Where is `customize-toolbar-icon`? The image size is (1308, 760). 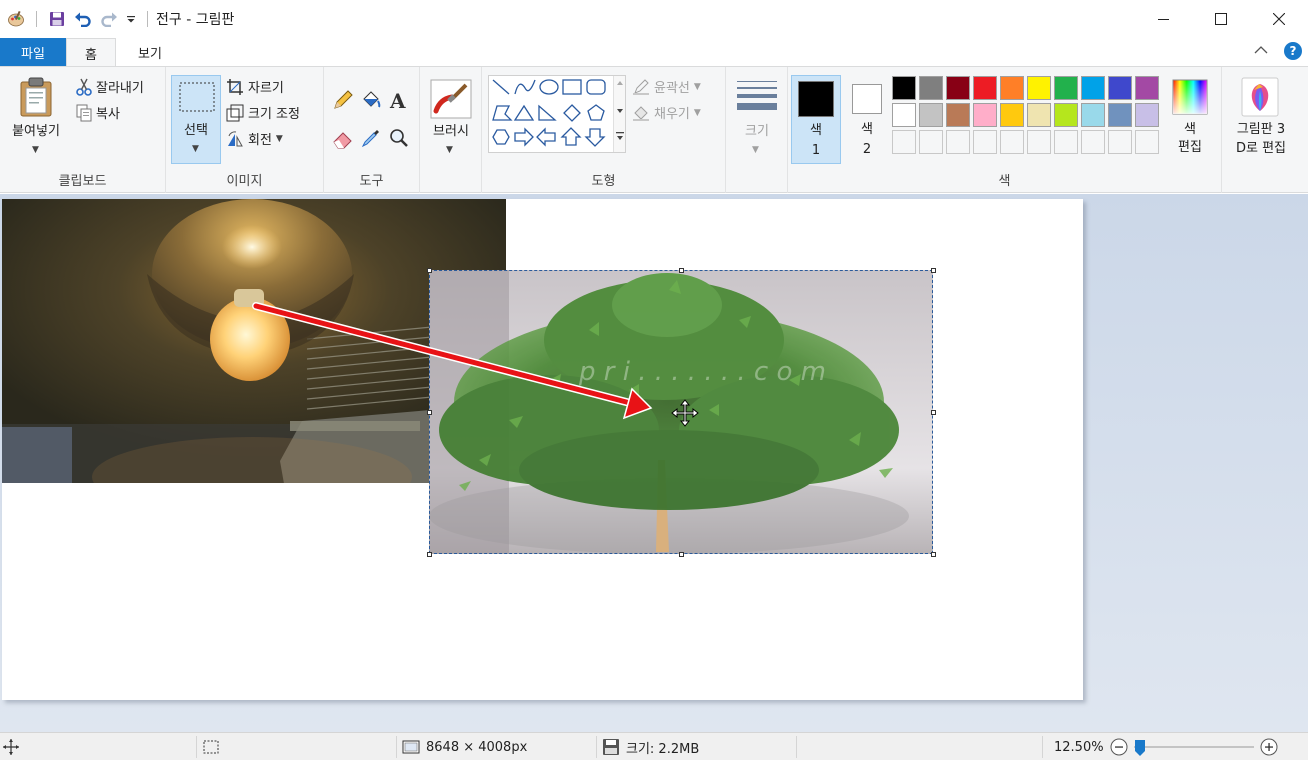
customize-toolbar-icon is located at coordinates (131, 19).